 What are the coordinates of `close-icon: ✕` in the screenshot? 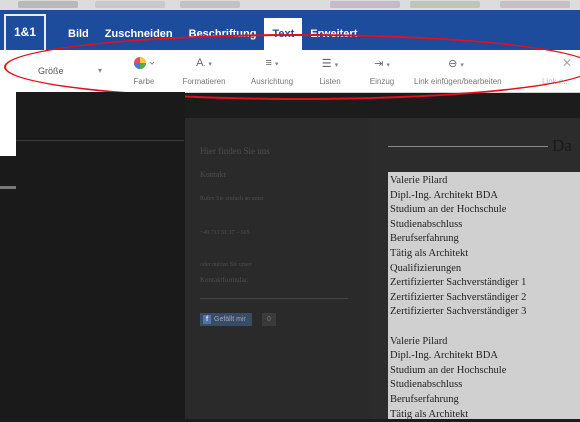 It's located at (567, 63).